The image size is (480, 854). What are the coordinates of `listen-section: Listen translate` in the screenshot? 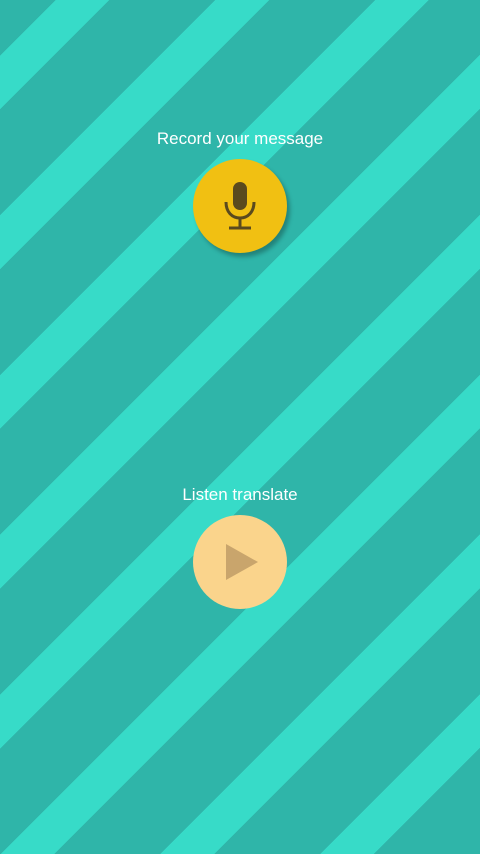 It's located at (240, 546).